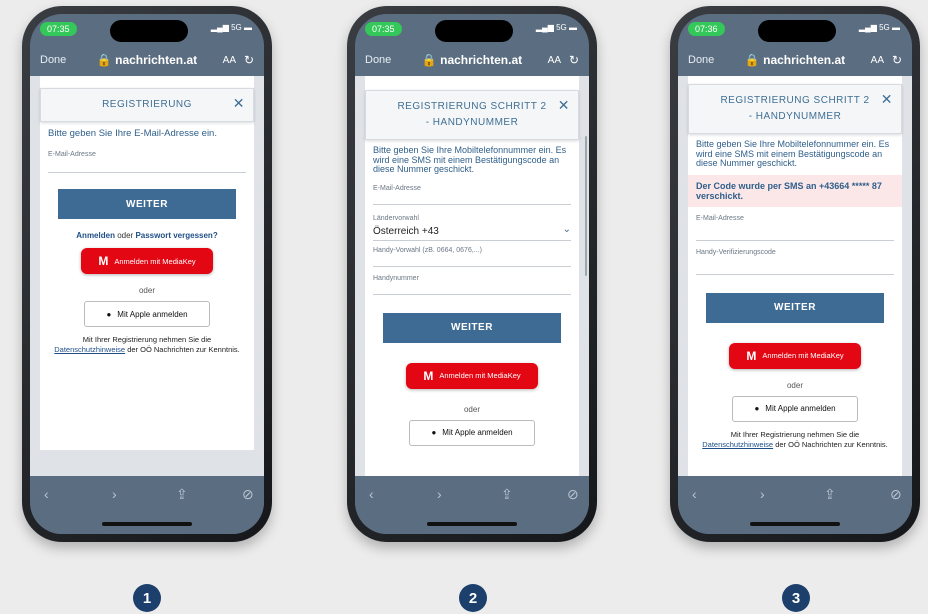 The image size is (928, 614). What do you see at coordinates (473, 598) in the screenshot?
I see `step-number-2: 2` at bounding box center [473, 598].